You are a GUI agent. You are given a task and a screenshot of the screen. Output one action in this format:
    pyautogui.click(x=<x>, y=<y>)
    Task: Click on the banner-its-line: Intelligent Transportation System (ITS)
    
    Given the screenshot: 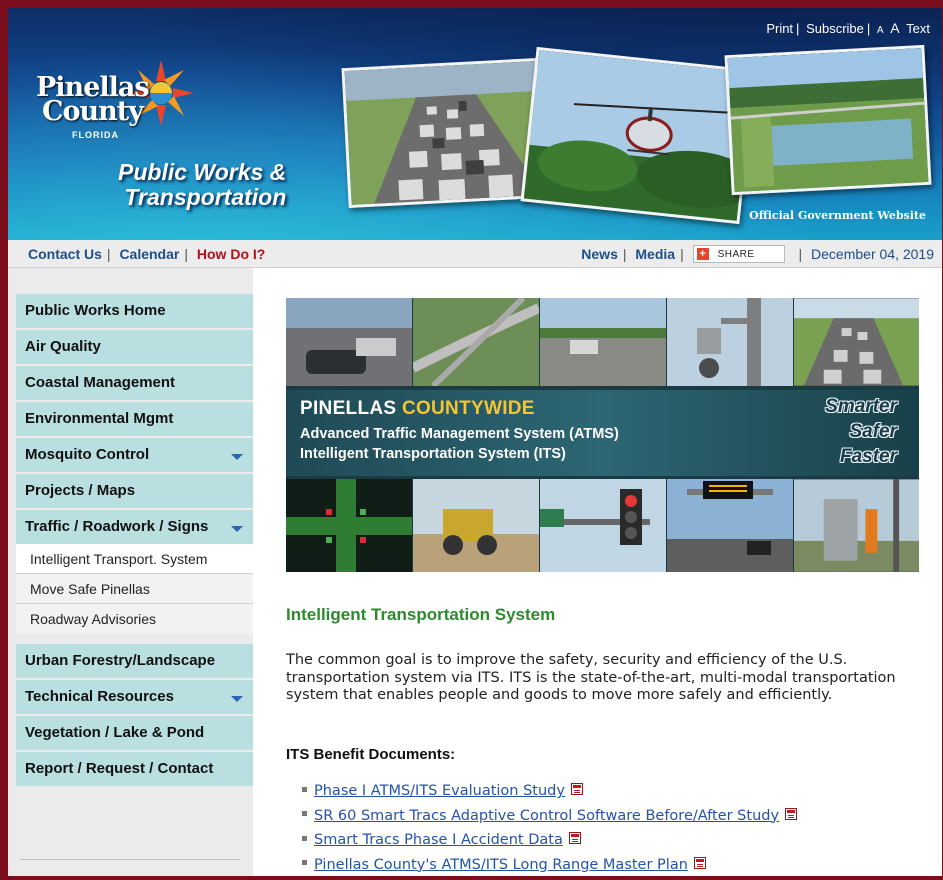 What is the action you would take?
    pyautogui.click(x=433, y=454)
    